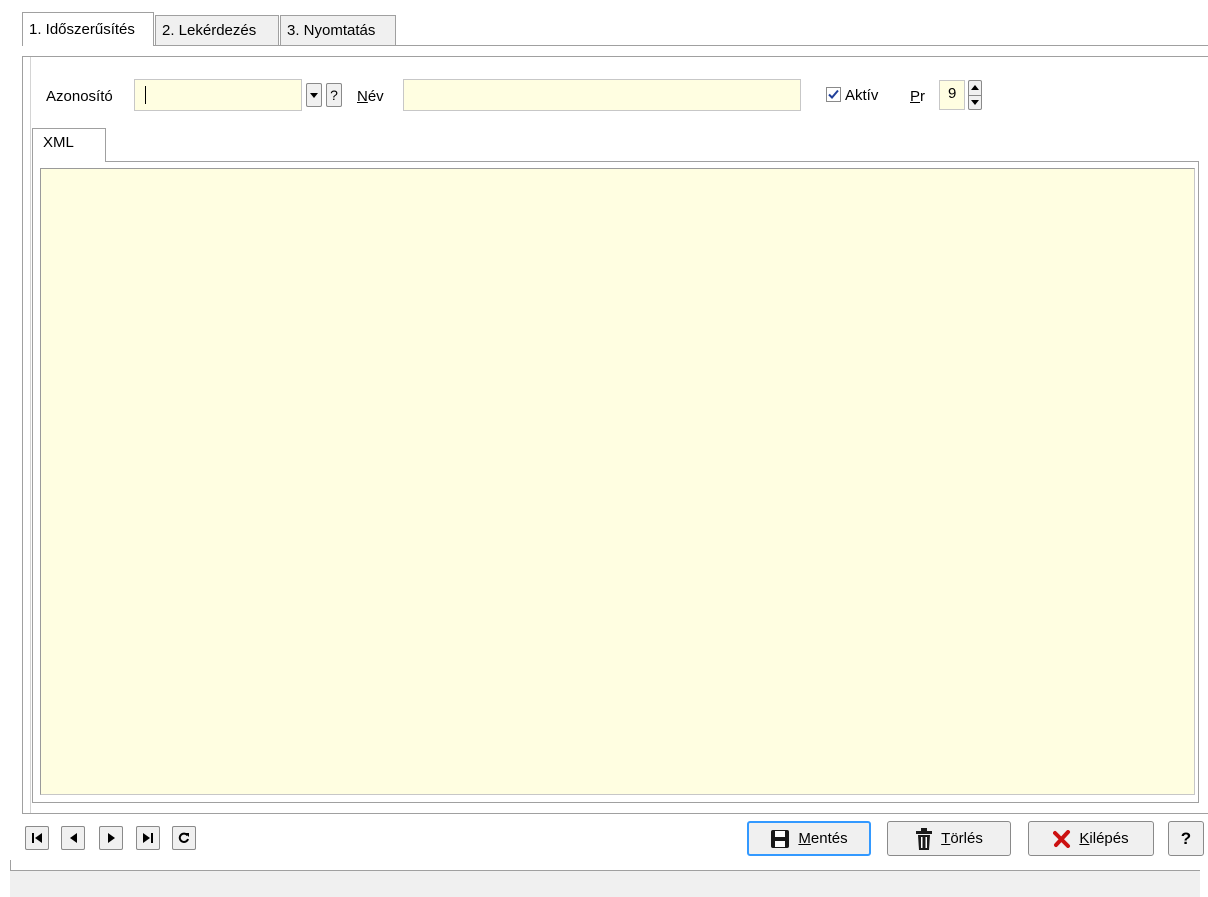 The width and height of the screenshot is (1208, 897). Describe the element at coordinates (362, 96) in the screenshot. I see `nev-label-accel: N` at that location.